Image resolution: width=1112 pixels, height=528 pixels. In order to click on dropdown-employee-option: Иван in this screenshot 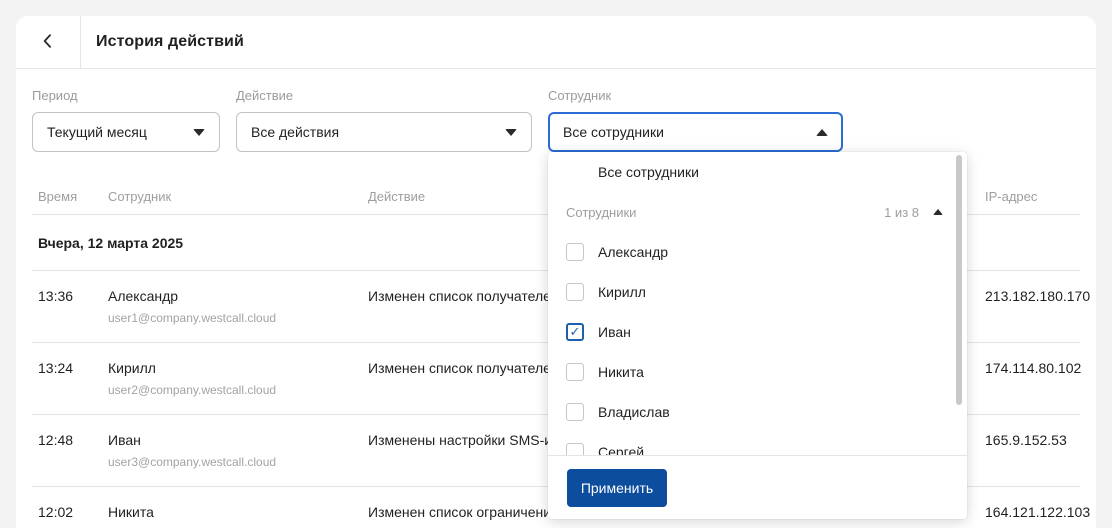, I will do `click(757, 332)`.